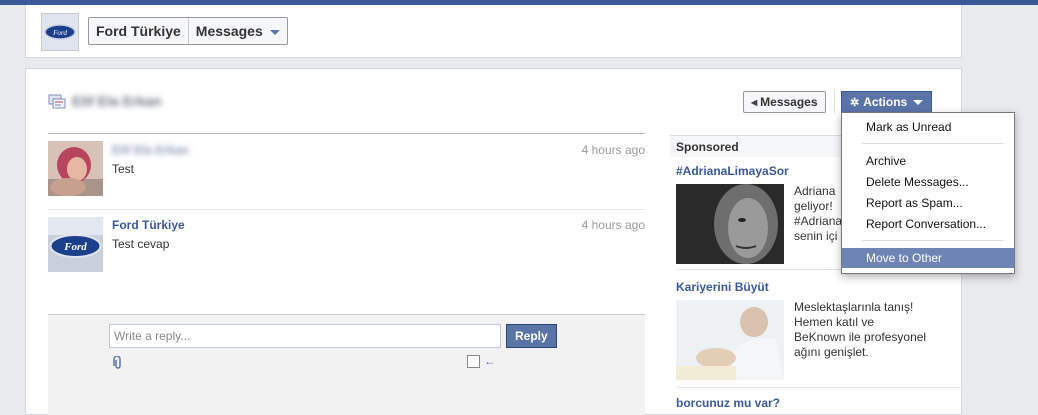  What do you see at coordinates (148, 225) in the screenshot?
I see `message-author: Ford Türkiye` at bounding box center [148, 225].